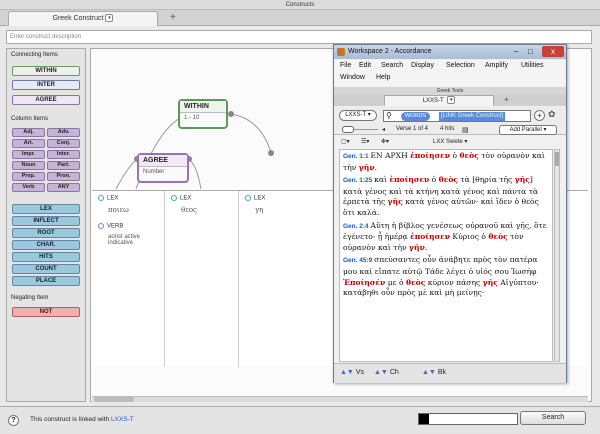 This screenshot has height=434, width=600. I want to click on not-button: NOT, so click(46, 312).